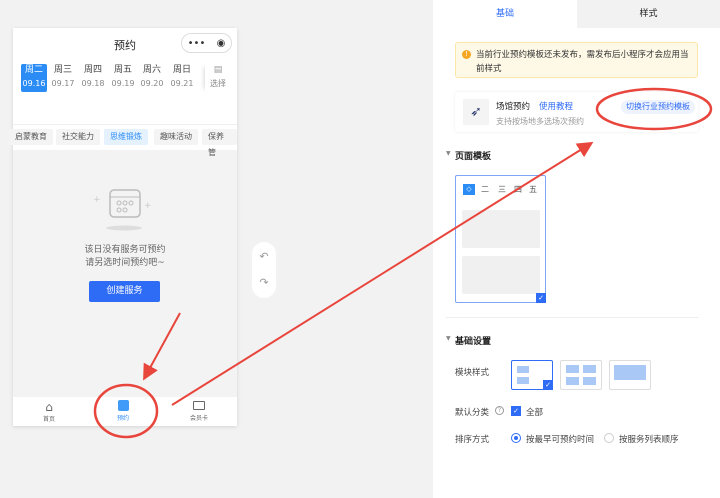  What do you see at coordinates (502, 189) in the screenshot?
I see `preview-tab: 三` at bounding box center [502, 189].